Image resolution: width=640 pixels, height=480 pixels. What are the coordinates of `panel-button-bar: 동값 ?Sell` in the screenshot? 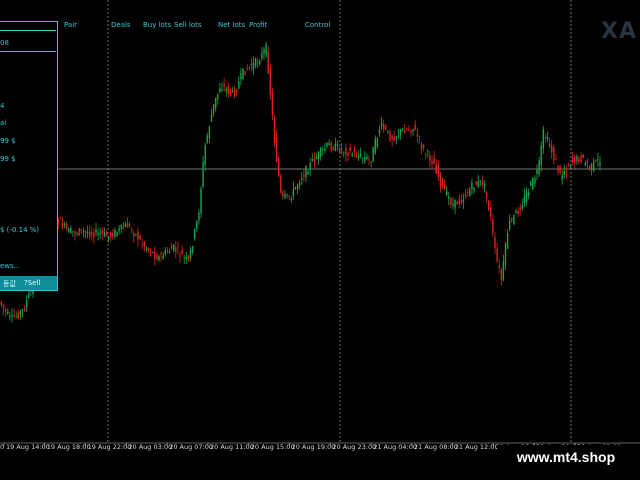 It's located at (28, 283).